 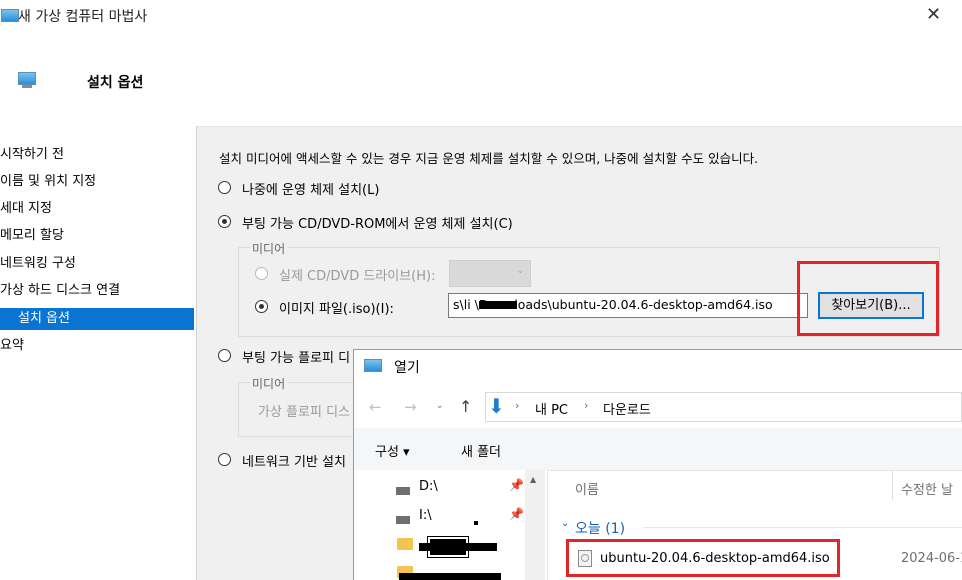 What do you see at coordinates (115, 83) in the screenshot?
I see `page-title: 설치 옵션` at bounding box center [115, 83].